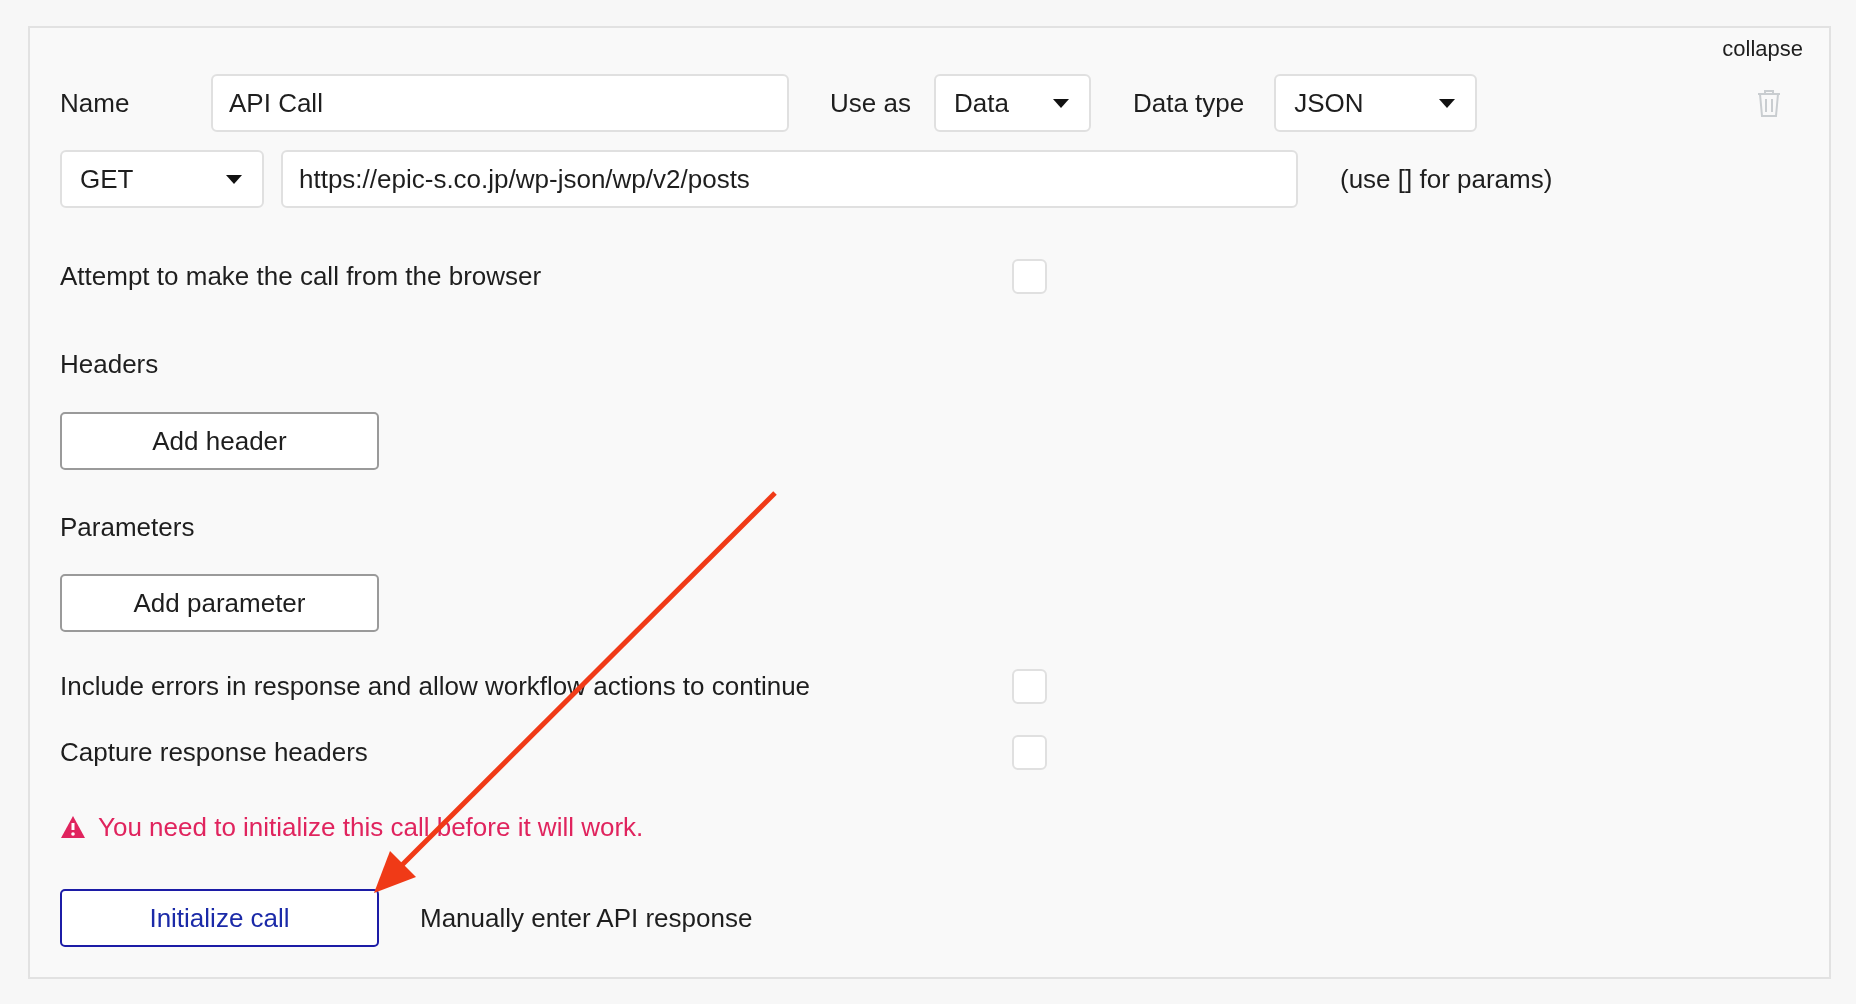  What do you see at coordinates (219, 918) in the screenshot?
I see `initialize-call-button: Initialize call` at bounding box center [219, 918].